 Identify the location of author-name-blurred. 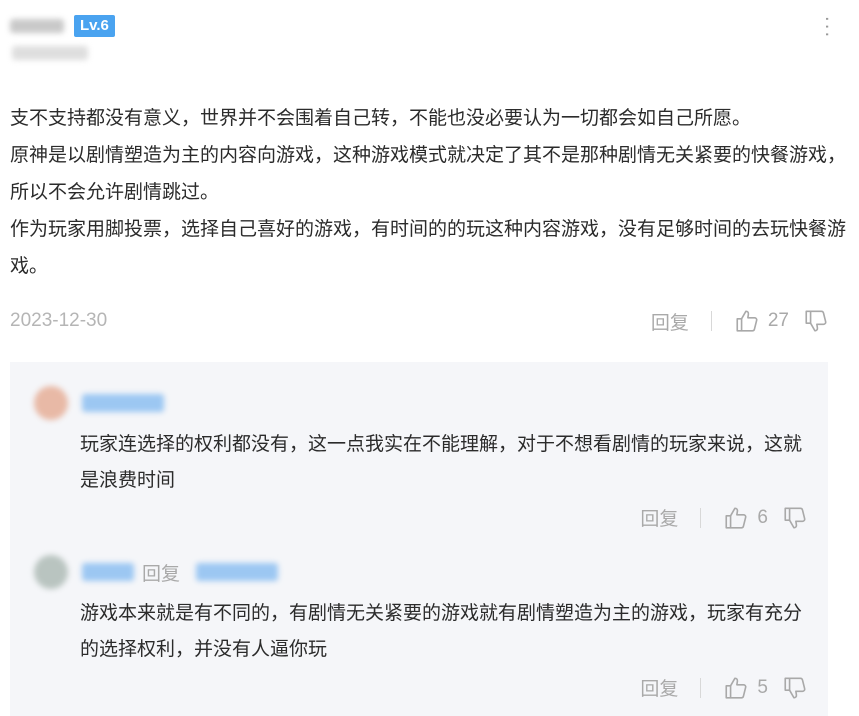
(37, 26).